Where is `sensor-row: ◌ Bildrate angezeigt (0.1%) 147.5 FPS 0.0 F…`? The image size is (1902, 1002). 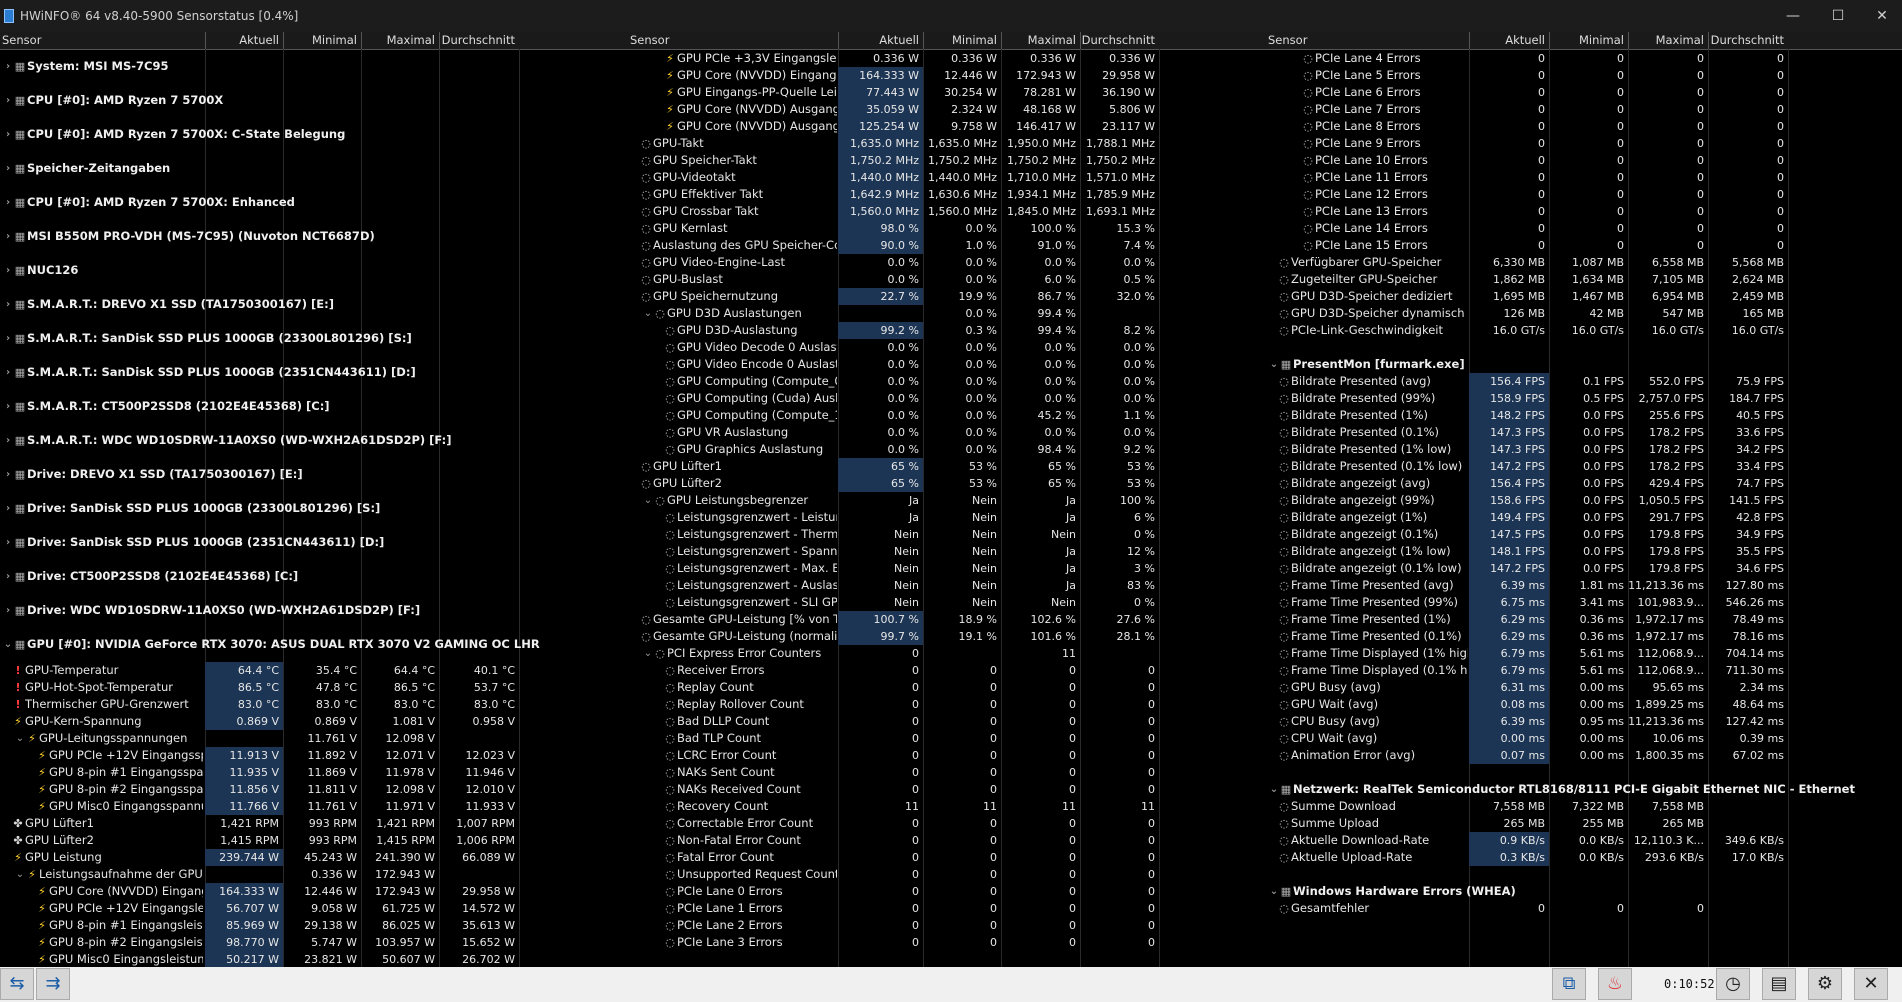
sensor-row: ◌ Bildrate angezeigt (0.1%) 147.5 FPS 0.0 F… is located at coordinates (1584, 534).